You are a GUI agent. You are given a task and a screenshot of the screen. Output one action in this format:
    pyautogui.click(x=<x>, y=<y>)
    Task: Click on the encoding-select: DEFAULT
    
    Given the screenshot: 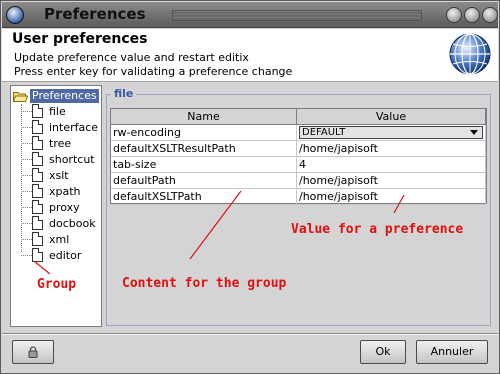 What is the action you would take?
    pyautogui.click(x=391, y=132)
    